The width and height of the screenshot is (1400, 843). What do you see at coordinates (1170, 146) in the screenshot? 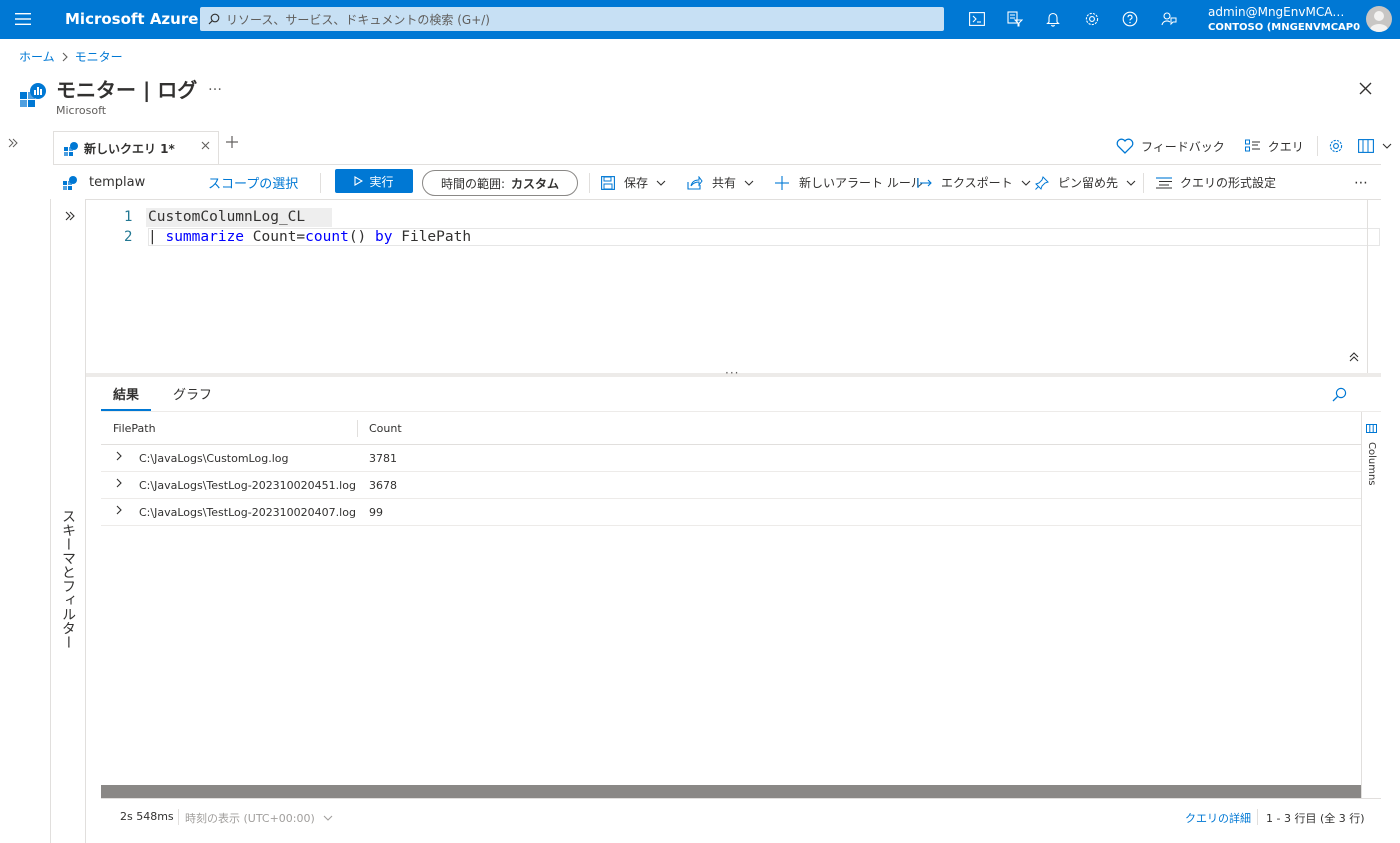
I see `feedback-button: フィードバック` at bounding box center [1170, 146].